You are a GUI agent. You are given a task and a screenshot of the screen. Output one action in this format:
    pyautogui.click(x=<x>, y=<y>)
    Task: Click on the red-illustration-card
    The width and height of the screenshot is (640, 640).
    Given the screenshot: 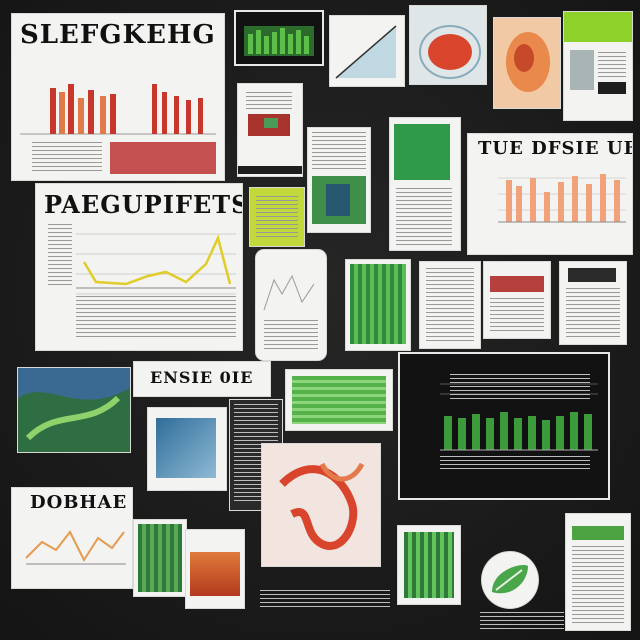 What is the action you would take?
    pyautogui.click(x=448, y=45)
    